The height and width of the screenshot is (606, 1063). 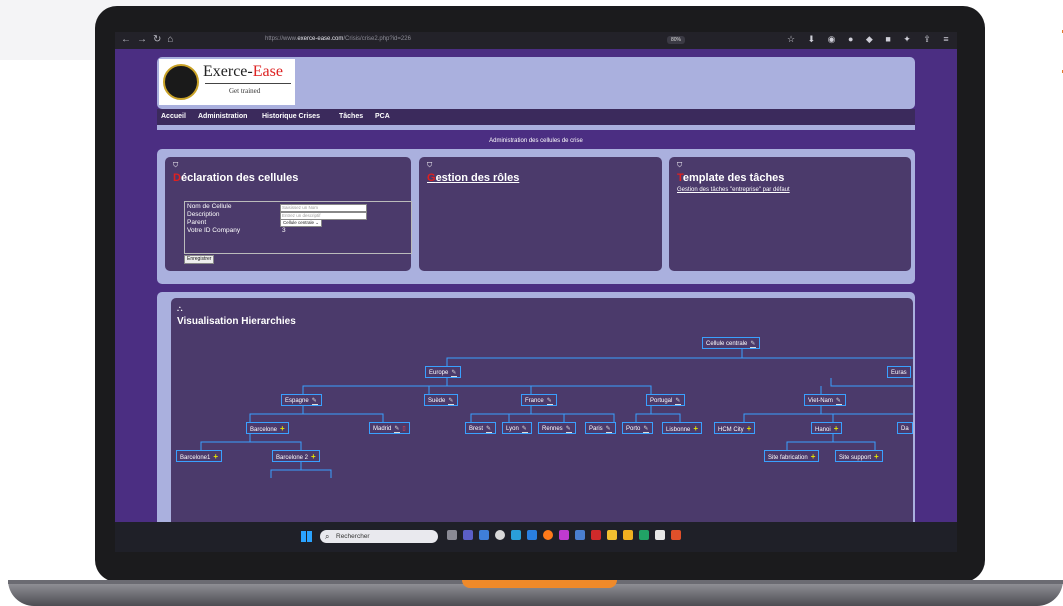 What do you see at coordinates (859, 456) in the screenshot?
I see `node-site-support: Site support +` at bounding box center [859, 456].